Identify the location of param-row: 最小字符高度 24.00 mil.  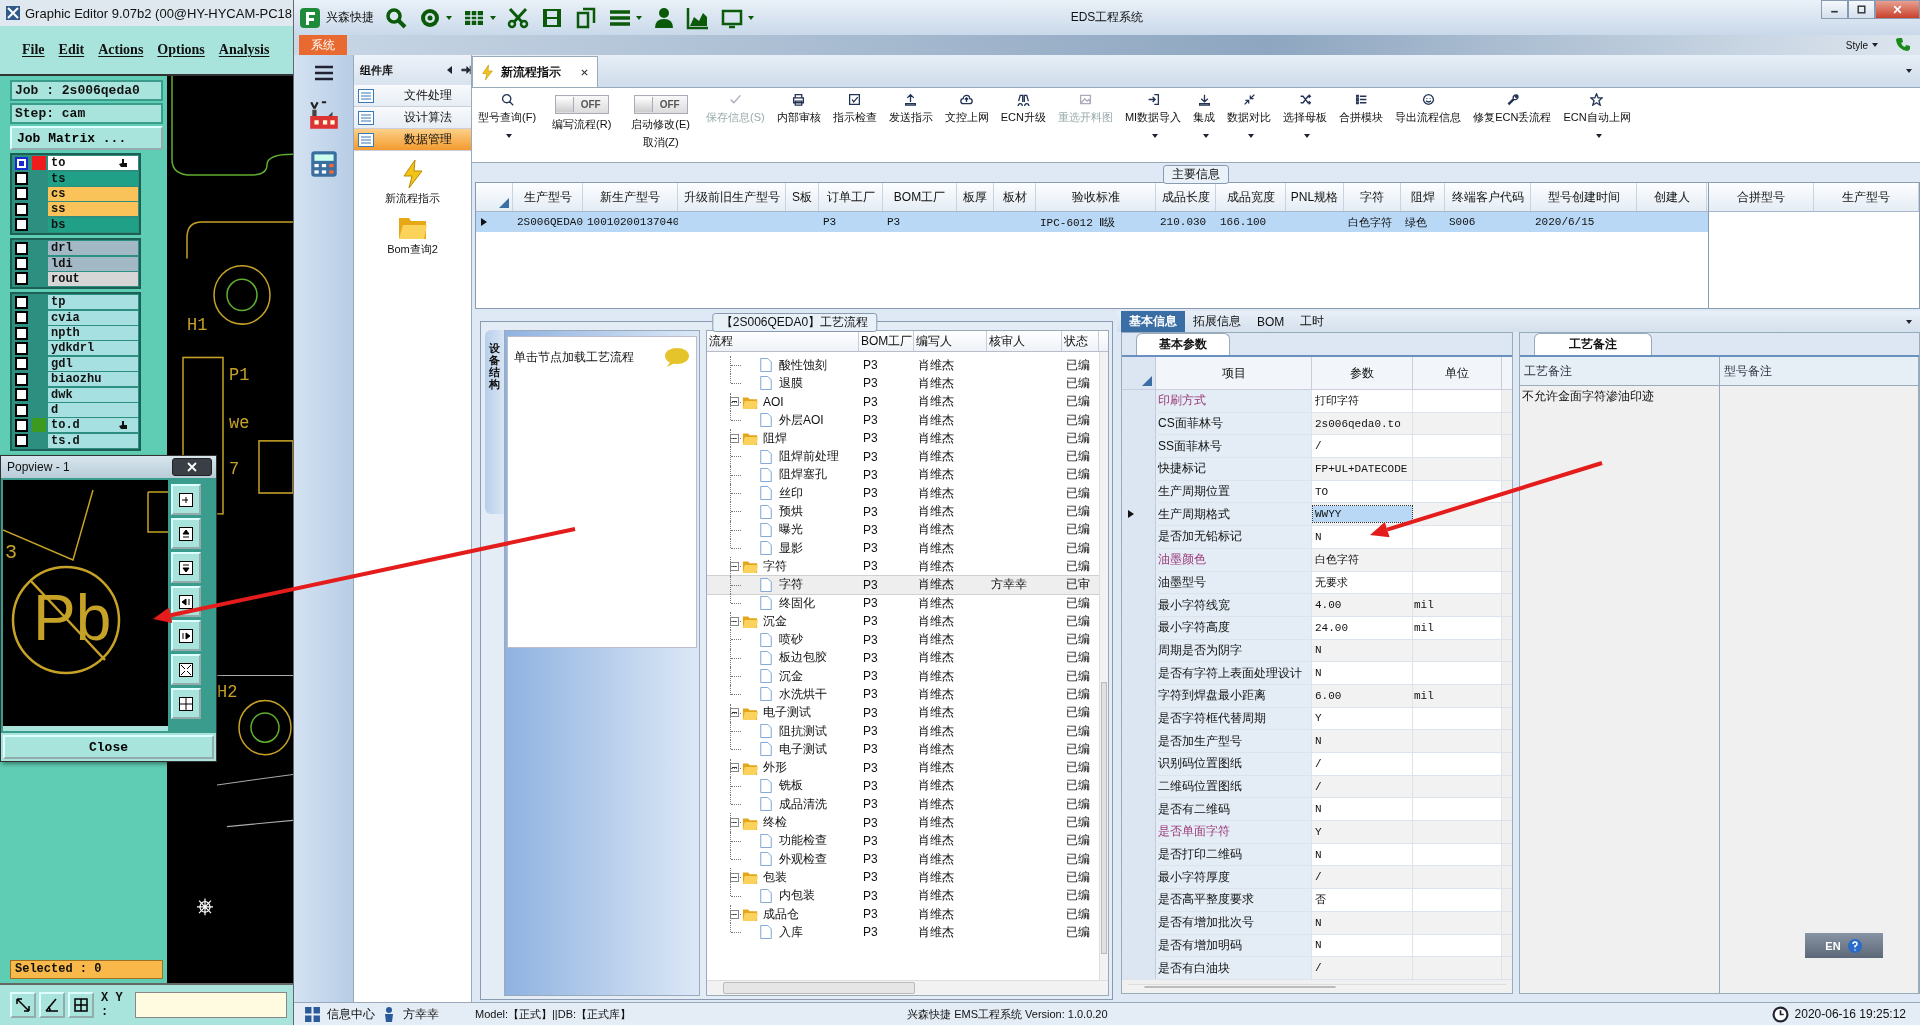
(1317, 628).